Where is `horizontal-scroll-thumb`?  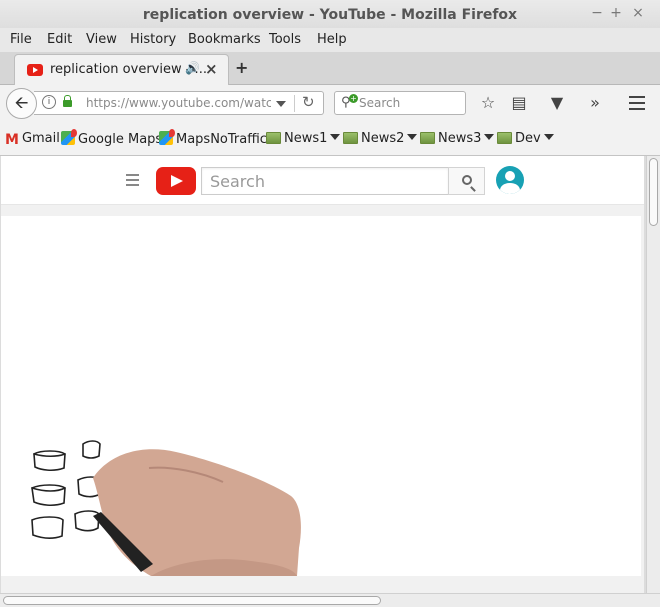 horizontal-scroll-thumb is located at coordinates (192, 600).